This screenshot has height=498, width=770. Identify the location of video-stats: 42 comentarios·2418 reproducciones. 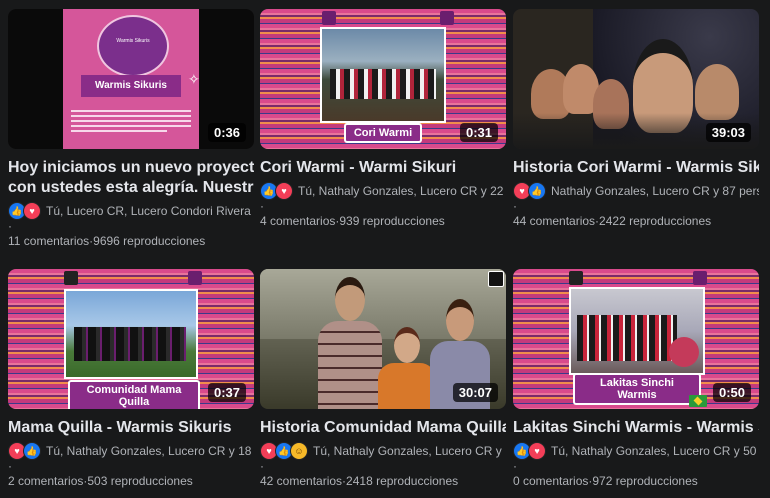
(359, 481).